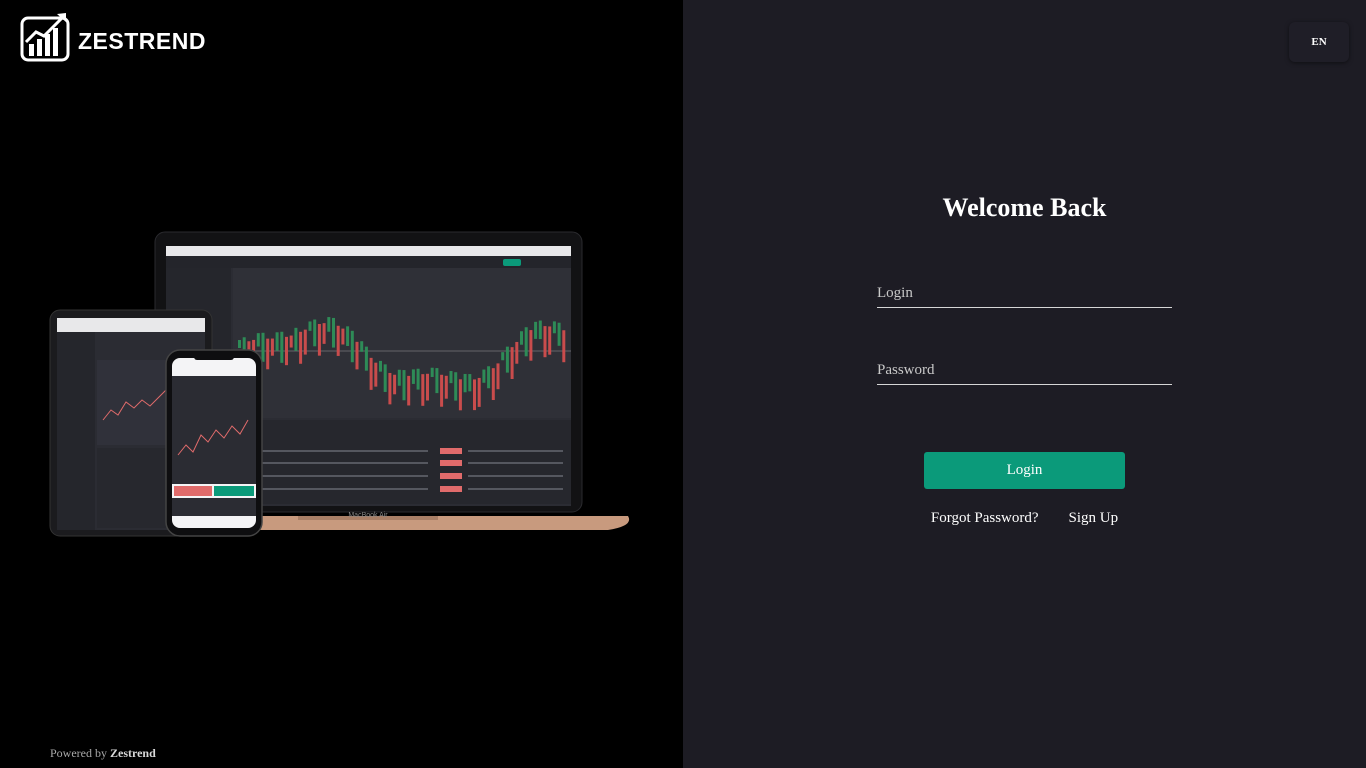 The height and width of the screenshot is (768, 1366). I want to click on powered-prefix: Powered by, so click(78, 753).